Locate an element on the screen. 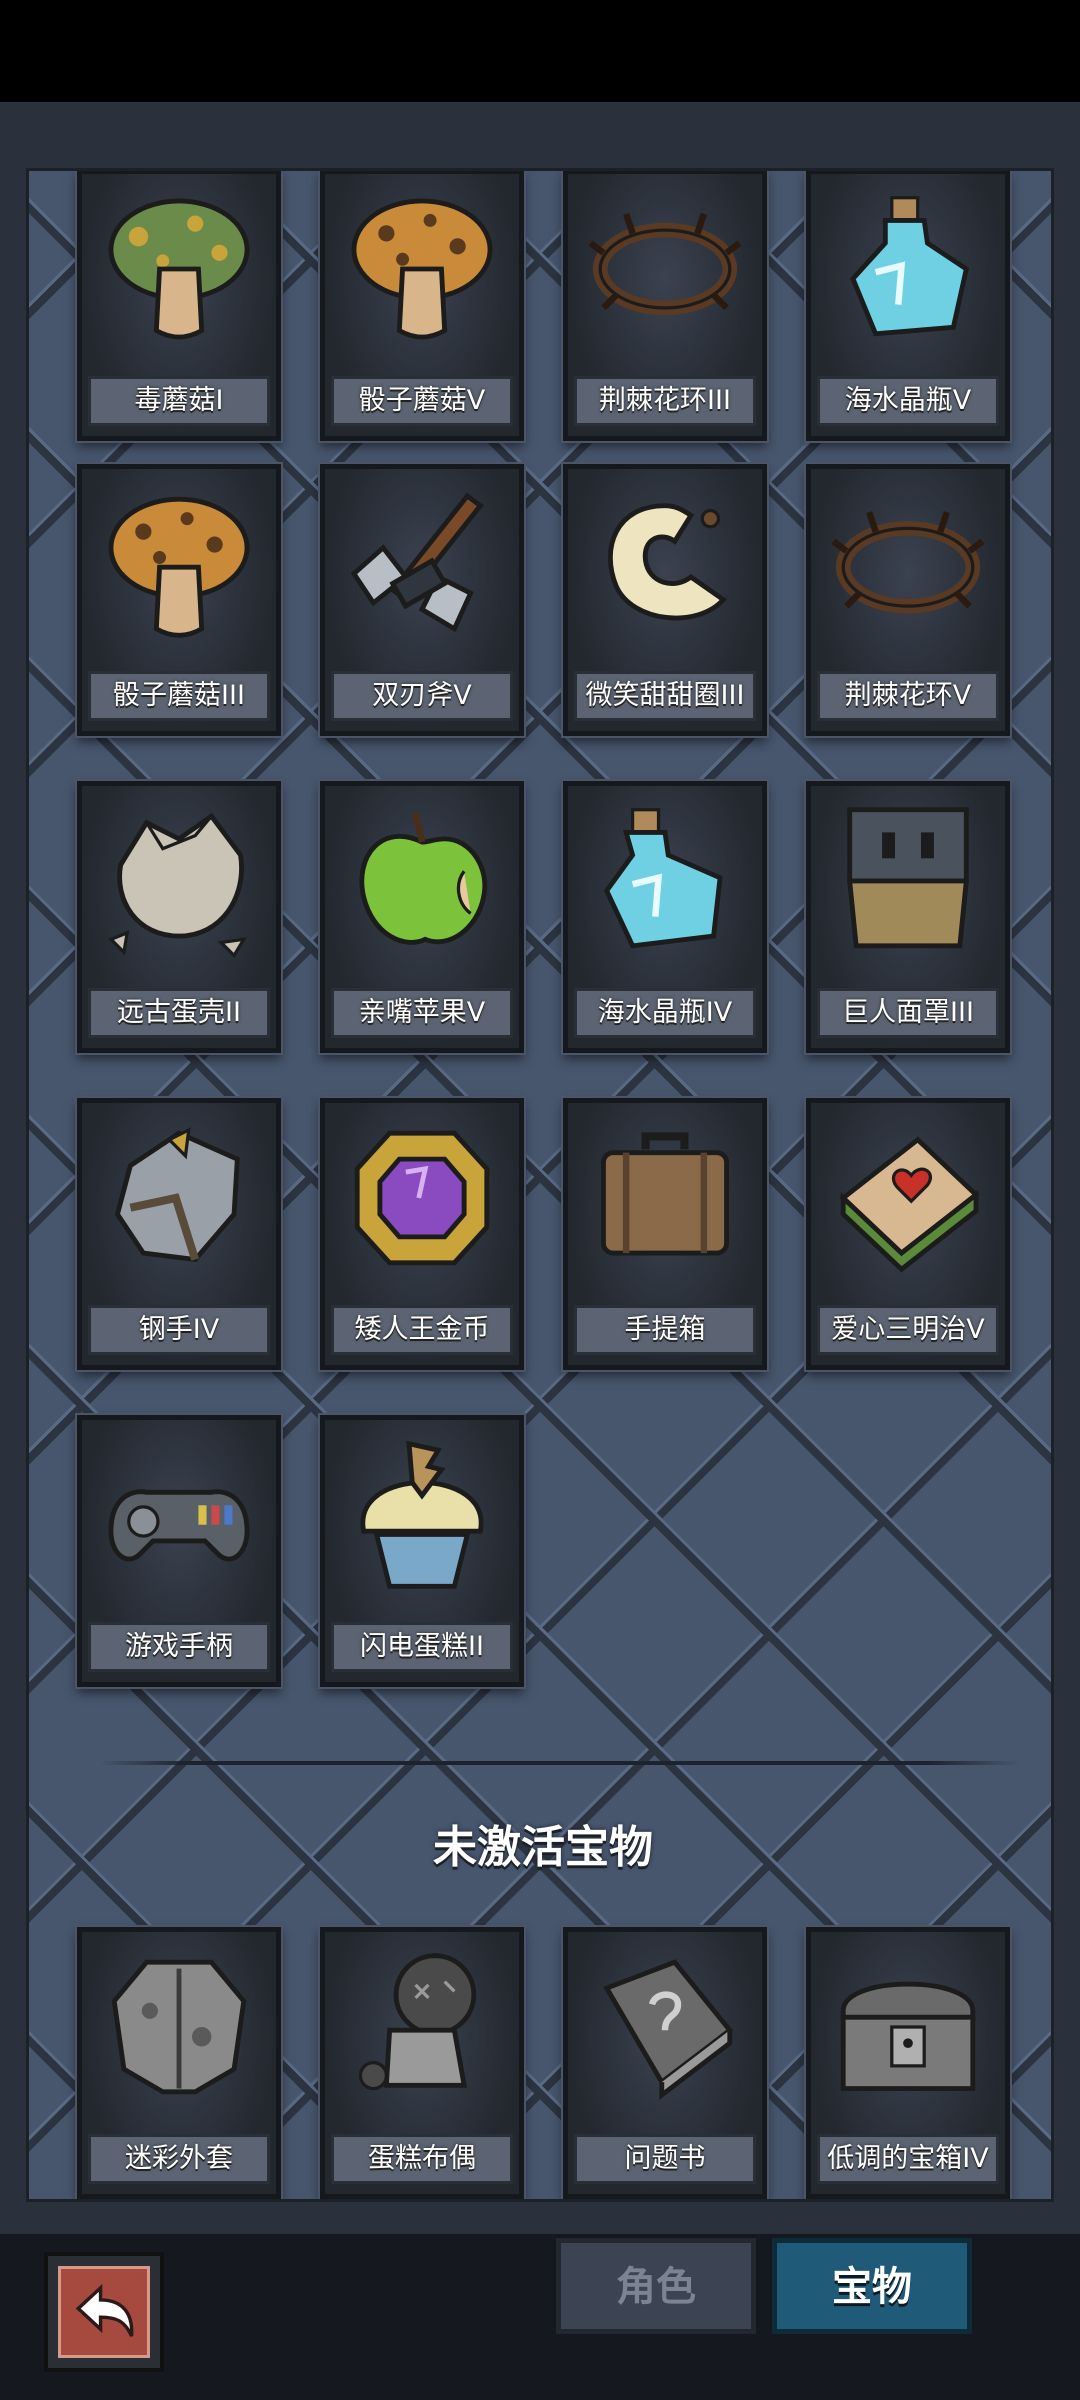  treasure-card: 游戏手柄 is located at coordinates (179, 1551).